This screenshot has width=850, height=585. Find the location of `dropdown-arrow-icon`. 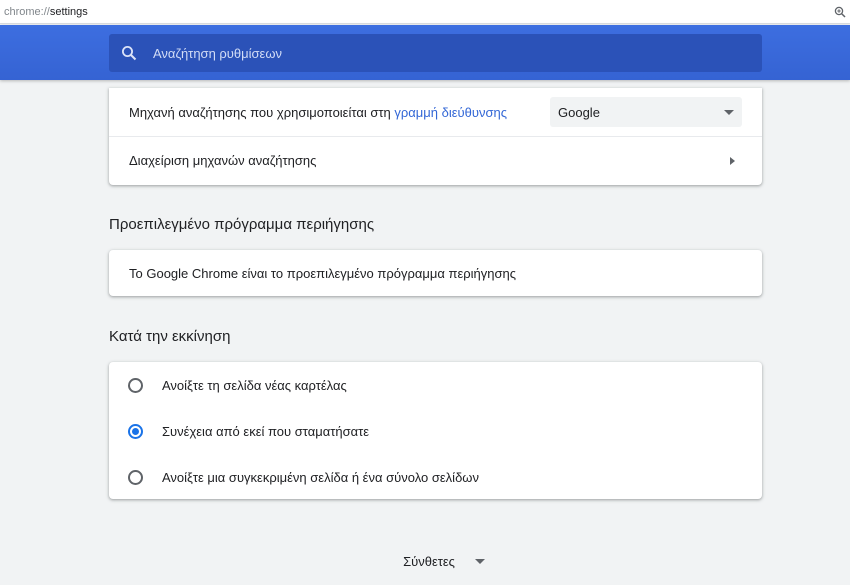

dropdown-arrow-icon is located at coordinates (729, 112).